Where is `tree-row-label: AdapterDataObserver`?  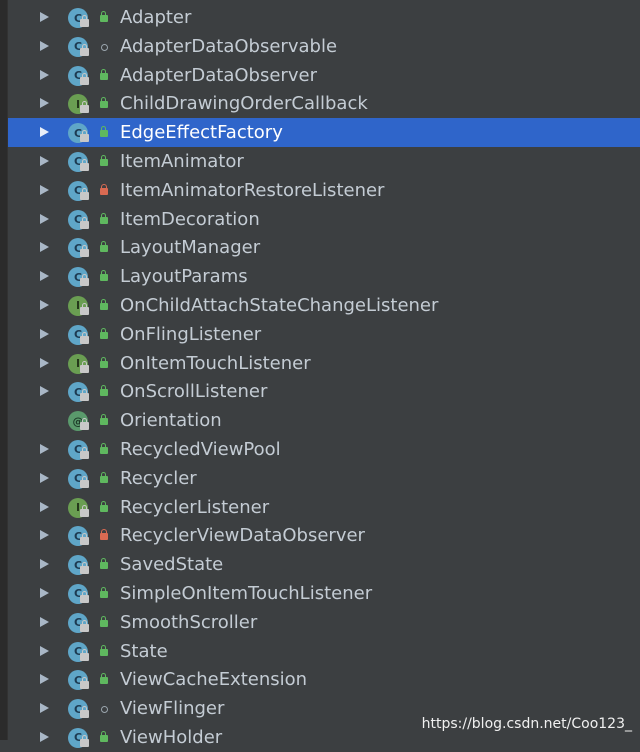
tree-row-label: AdapterDataObserver is located at coordinates (218, 75).